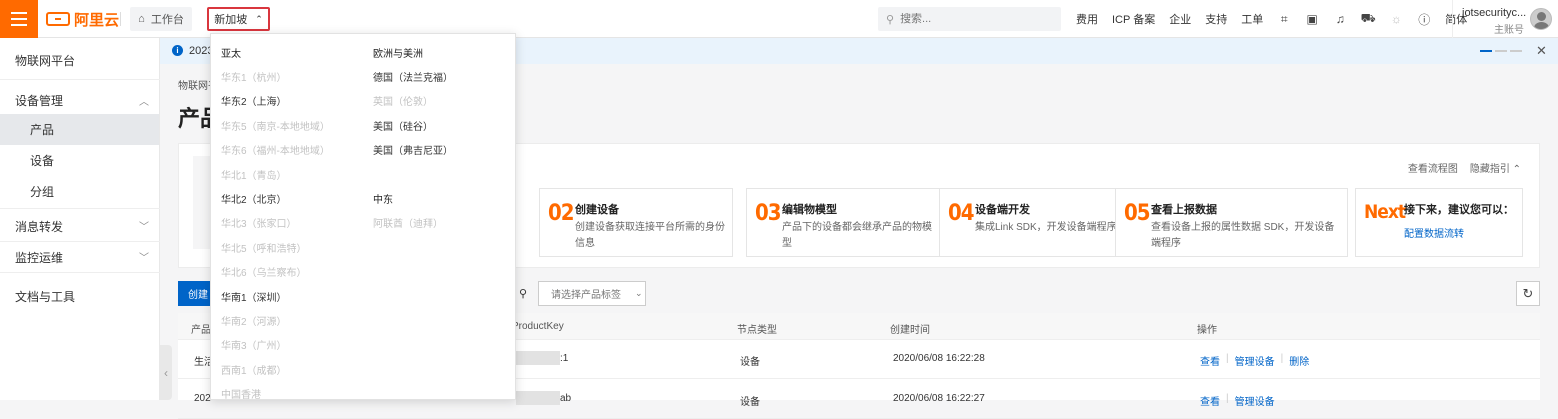  Describe the element at coordinates (254, 100) in the screenshot. I see `region-option: 华东2（上海）` at that location.